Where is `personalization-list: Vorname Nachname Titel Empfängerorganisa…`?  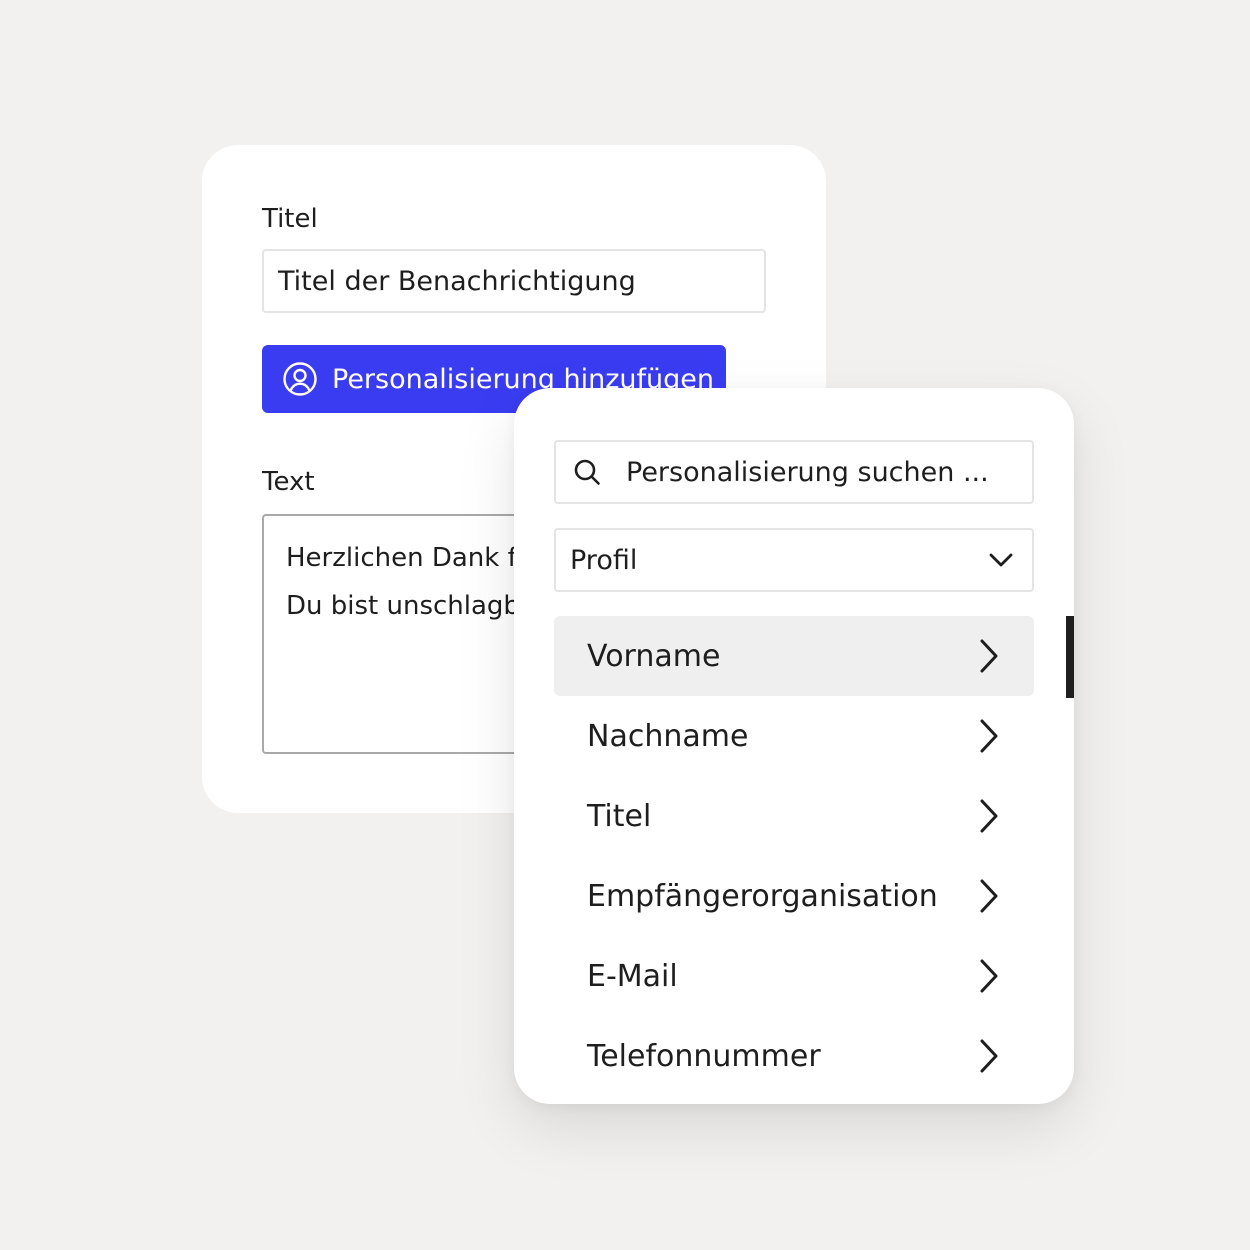
personalization-list: Vorname Nachname Titel Empfängerorganisa… is located at coordinates (794, 856).